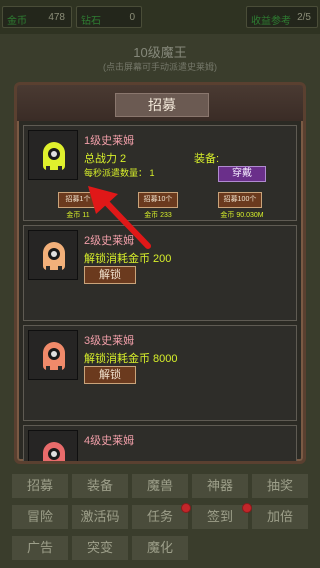 This screenshot has height=568, width=320. Describe the element at coordinates (91, 21) in the screenshot. I see `diamond-label: 钻石` at that location.